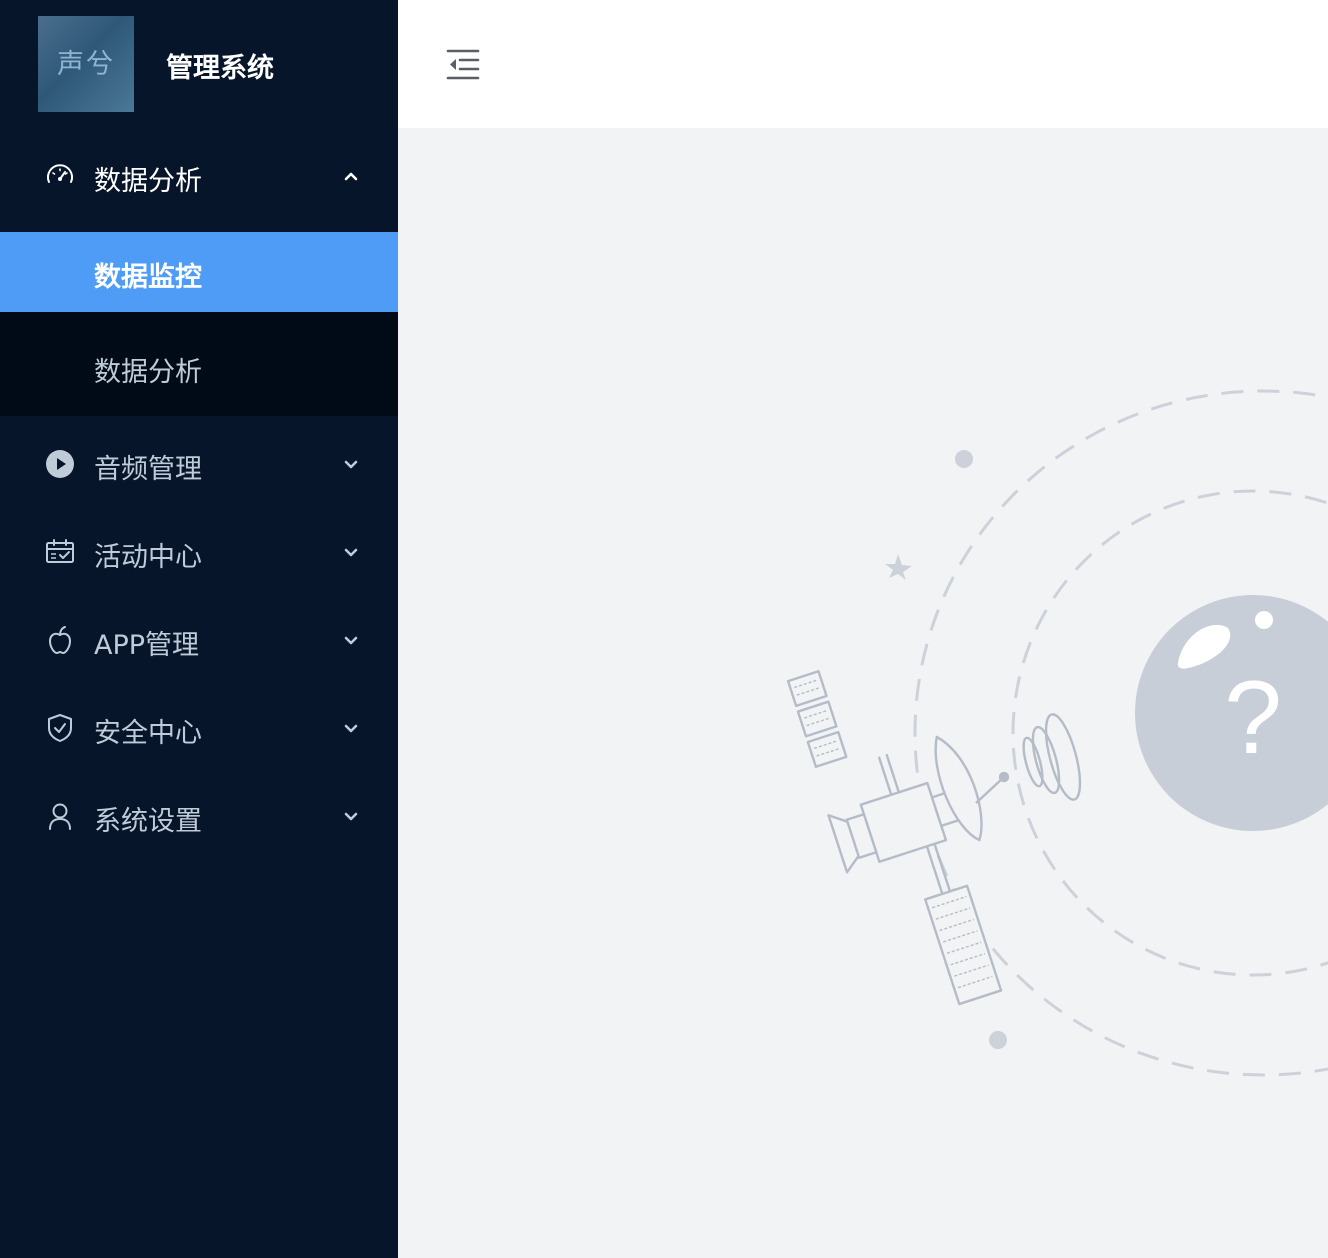 The height and width of the screenshot is (1258, 1328). Describe the element at coordinates (1253, 718) in the screenshot. I see `question-glyph: ?` at that location.